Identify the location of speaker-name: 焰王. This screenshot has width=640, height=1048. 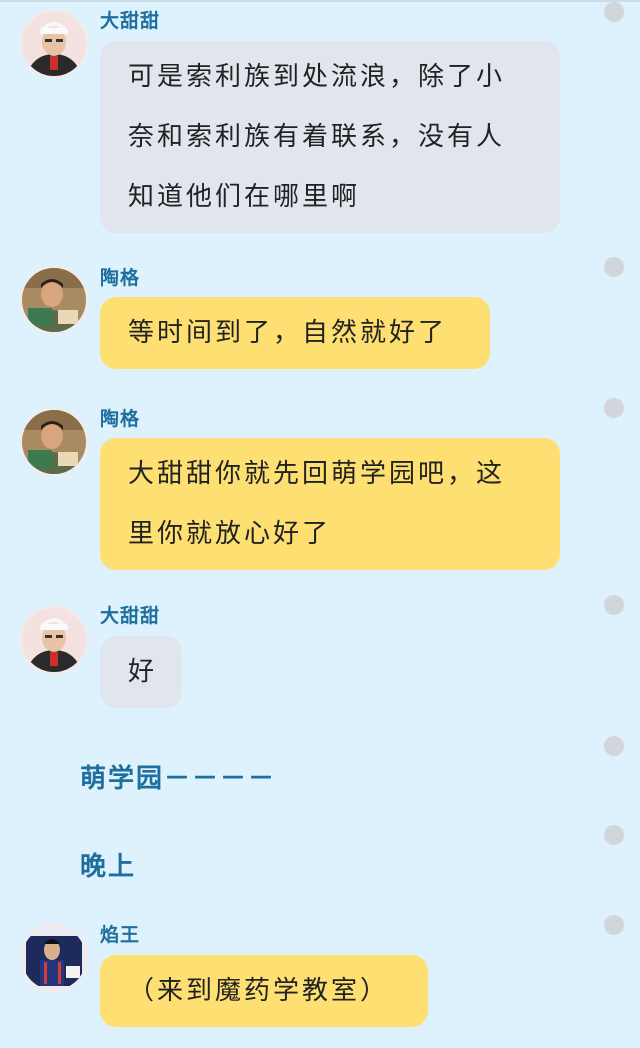
(120, 935).